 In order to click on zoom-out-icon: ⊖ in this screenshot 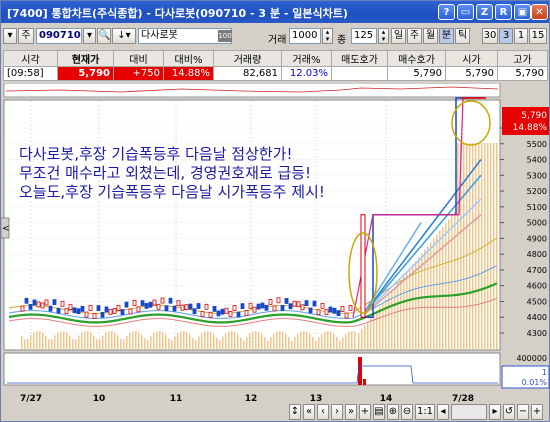, I will do `click(407, 412)`.